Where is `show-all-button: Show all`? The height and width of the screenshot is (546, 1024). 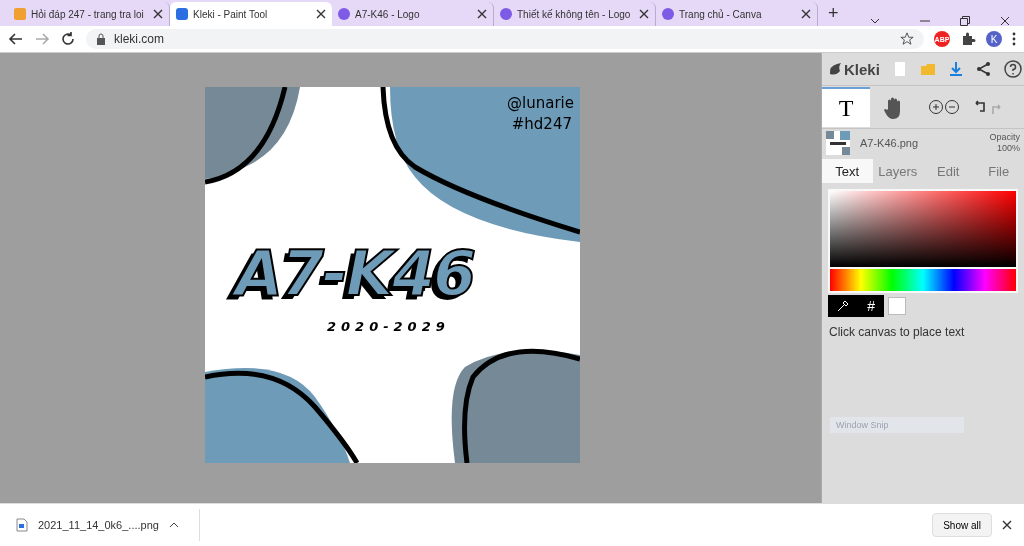
show-all-button: Show all is located at coordinates (962, 525).